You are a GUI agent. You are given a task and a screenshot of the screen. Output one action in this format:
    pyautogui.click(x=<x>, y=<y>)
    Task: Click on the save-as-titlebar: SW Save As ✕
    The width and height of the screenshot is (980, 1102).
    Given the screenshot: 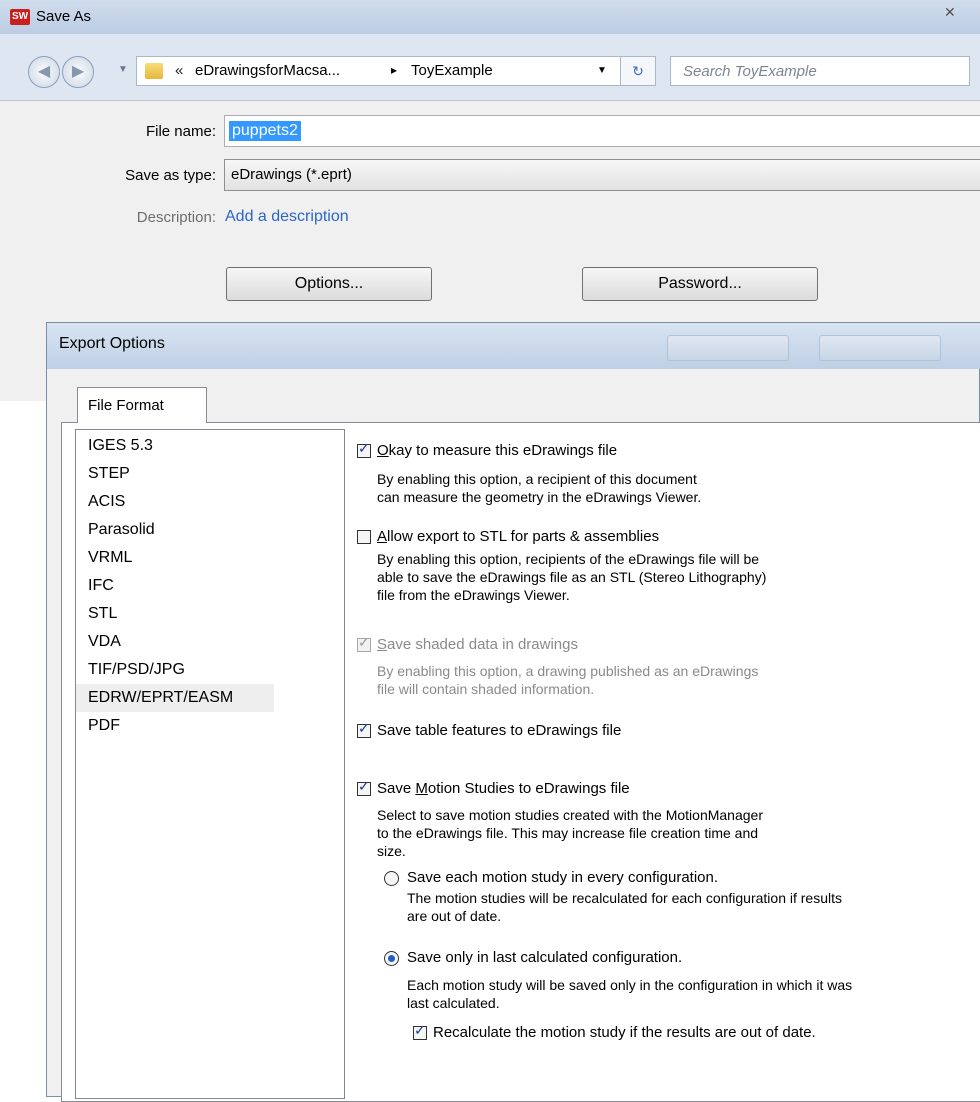 What is the action you would take?
    pyautogui.click(x=490, y=17)
    